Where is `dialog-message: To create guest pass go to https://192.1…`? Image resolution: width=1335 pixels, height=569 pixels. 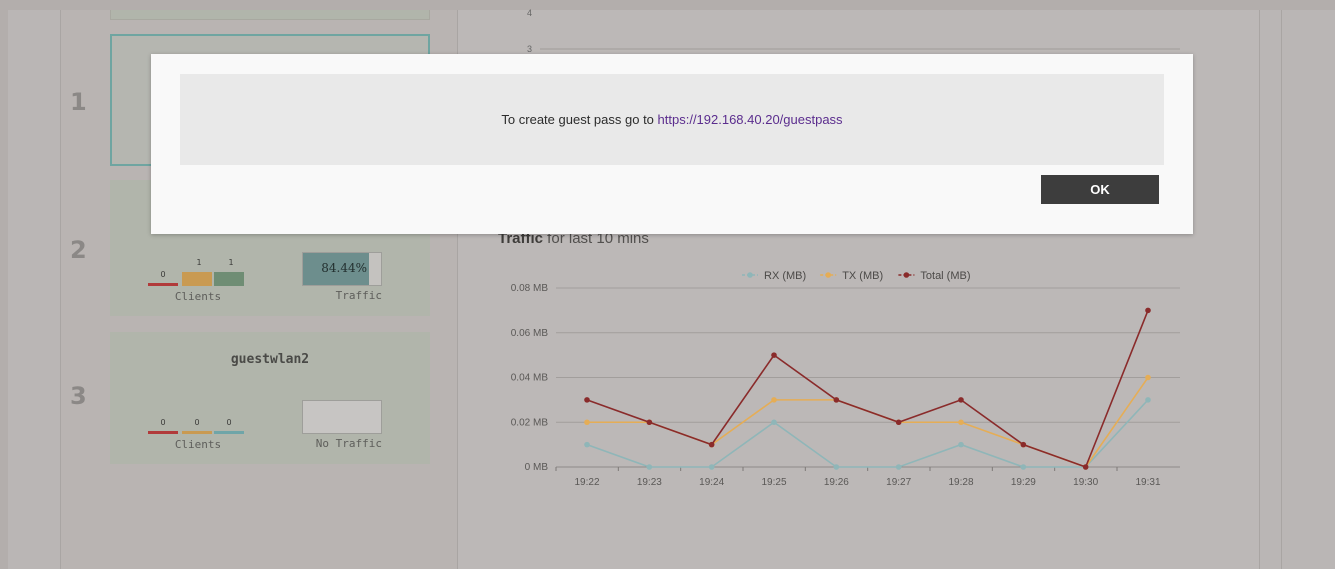 dialog-message: To create guest pass go to https://192.1… is located at coordinates (672, 119).